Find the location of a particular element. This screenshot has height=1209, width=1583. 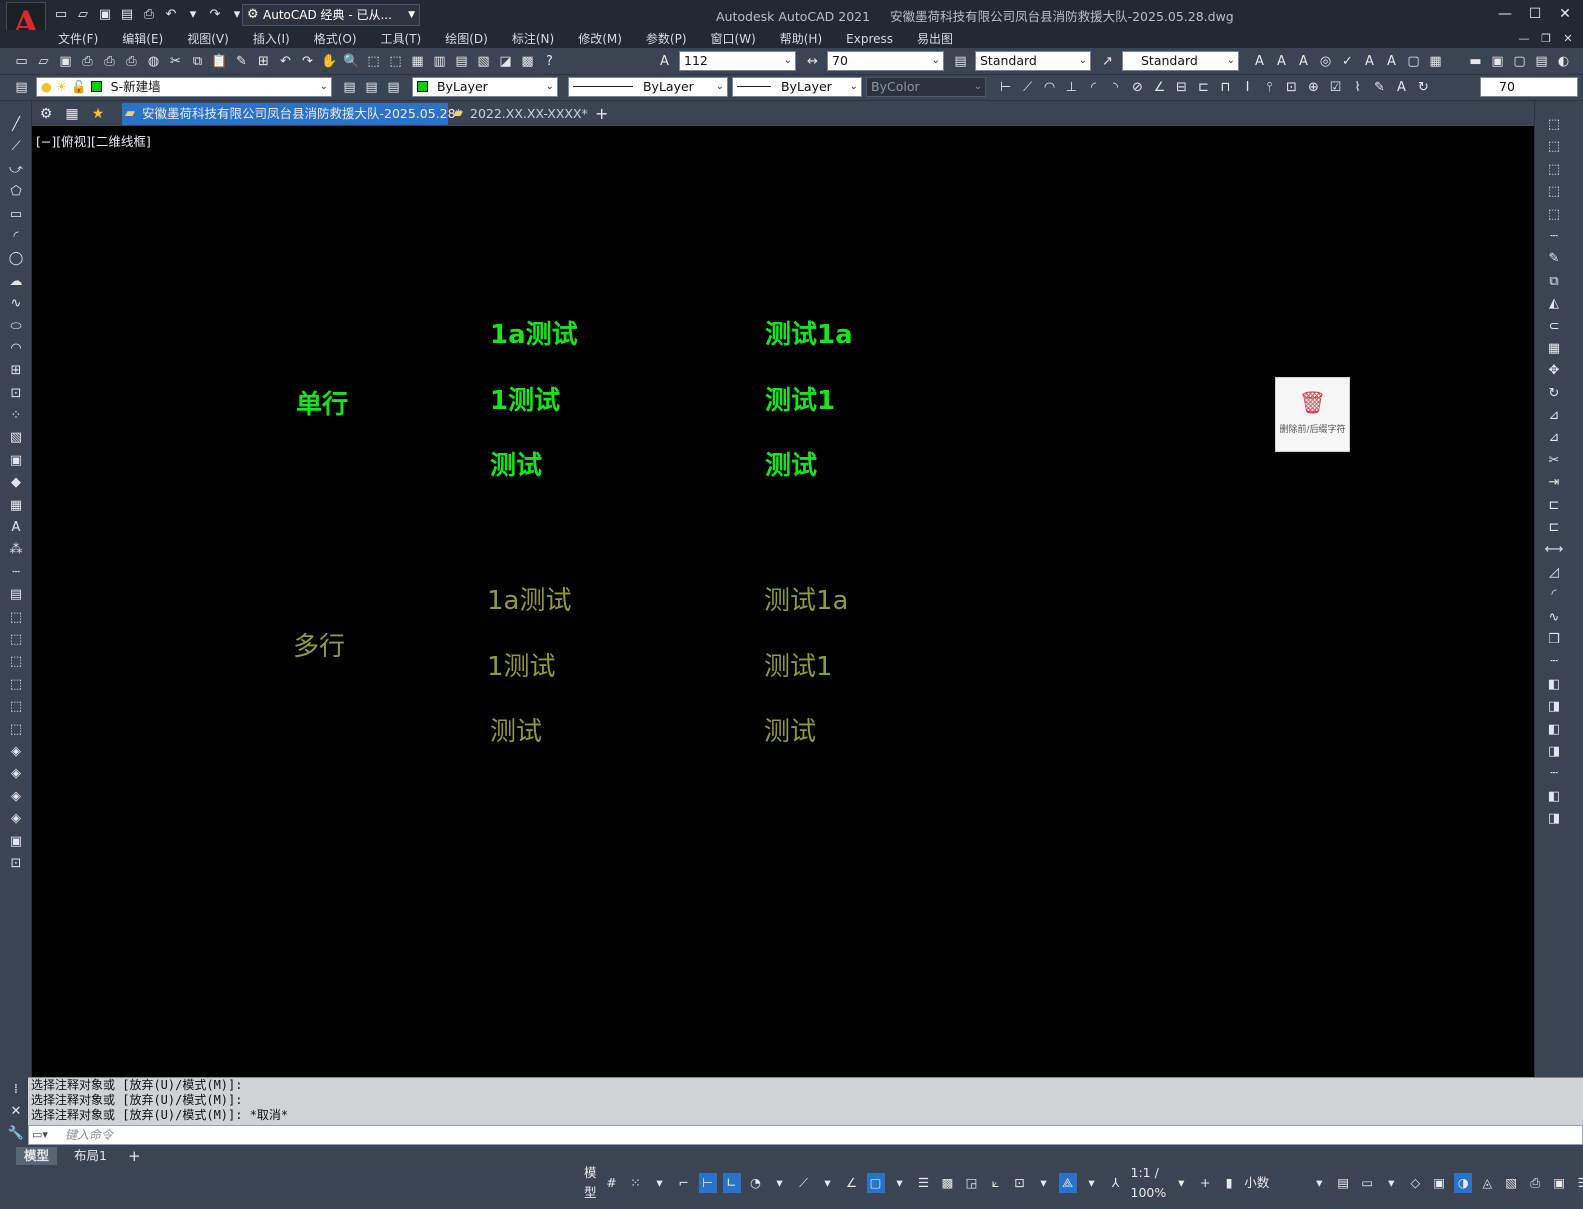

layer-match-icon: ▤ is located at coordinates (393, 87).